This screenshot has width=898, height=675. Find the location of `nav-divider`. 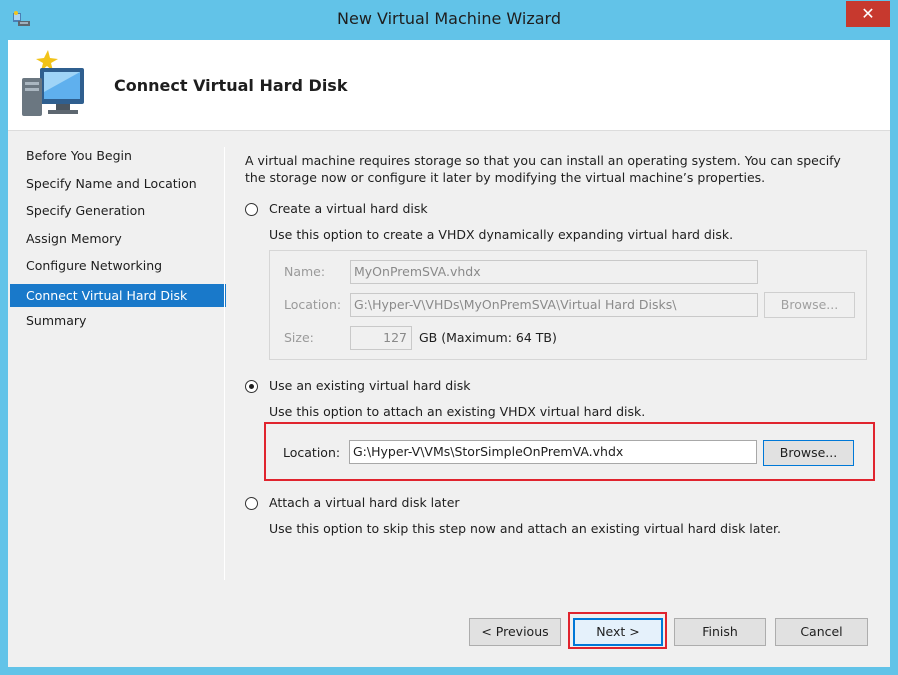

nav-divider is located at coordinates (224, 363).